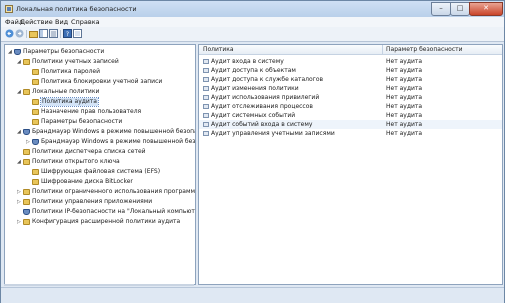  What do you see at coordinates (91, 112) in the screenshot?
I see `tree-node-label: Назначение прав пользователя` at bounding box center [91, 112].